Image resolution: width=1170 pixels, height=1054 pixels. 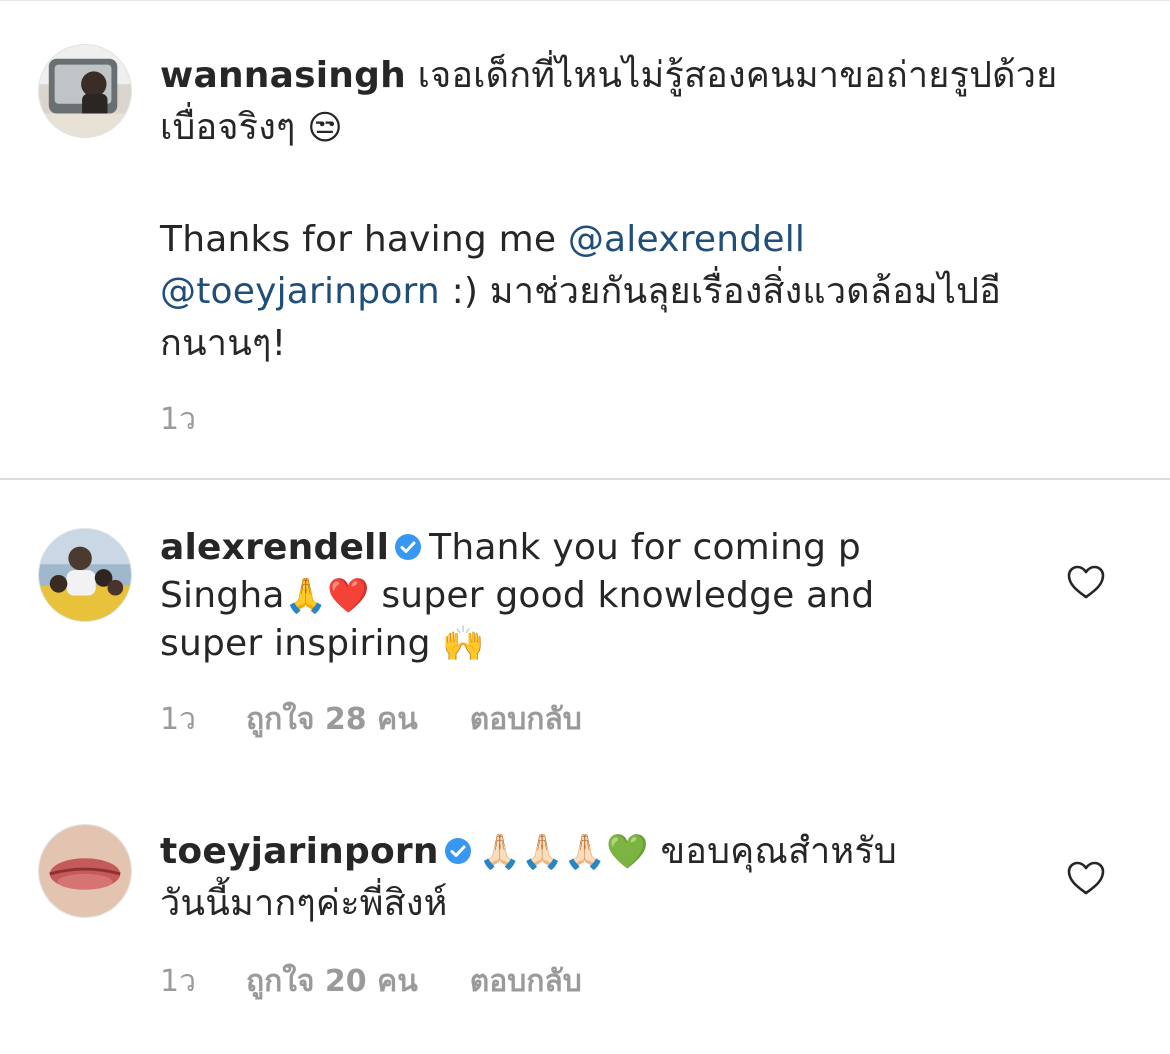 What do you see at coordinates (737, 75) in the screenshot?
I see `caption-line1: เจอเด็กที่ไหนไม่รู้สองคนมาขอถ่ายรูปด้วย` at bounding box center [737, 75].